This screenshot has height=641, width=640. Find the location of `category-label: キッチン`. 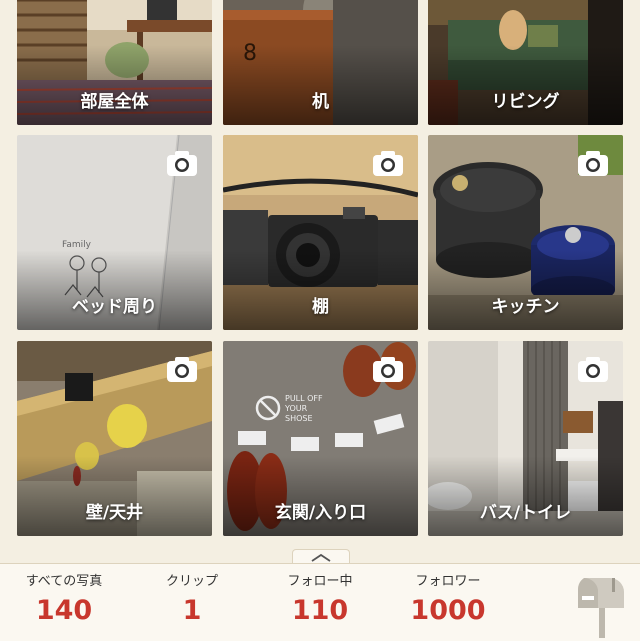

category-label: キッチン is located at coordinates (525, 307).